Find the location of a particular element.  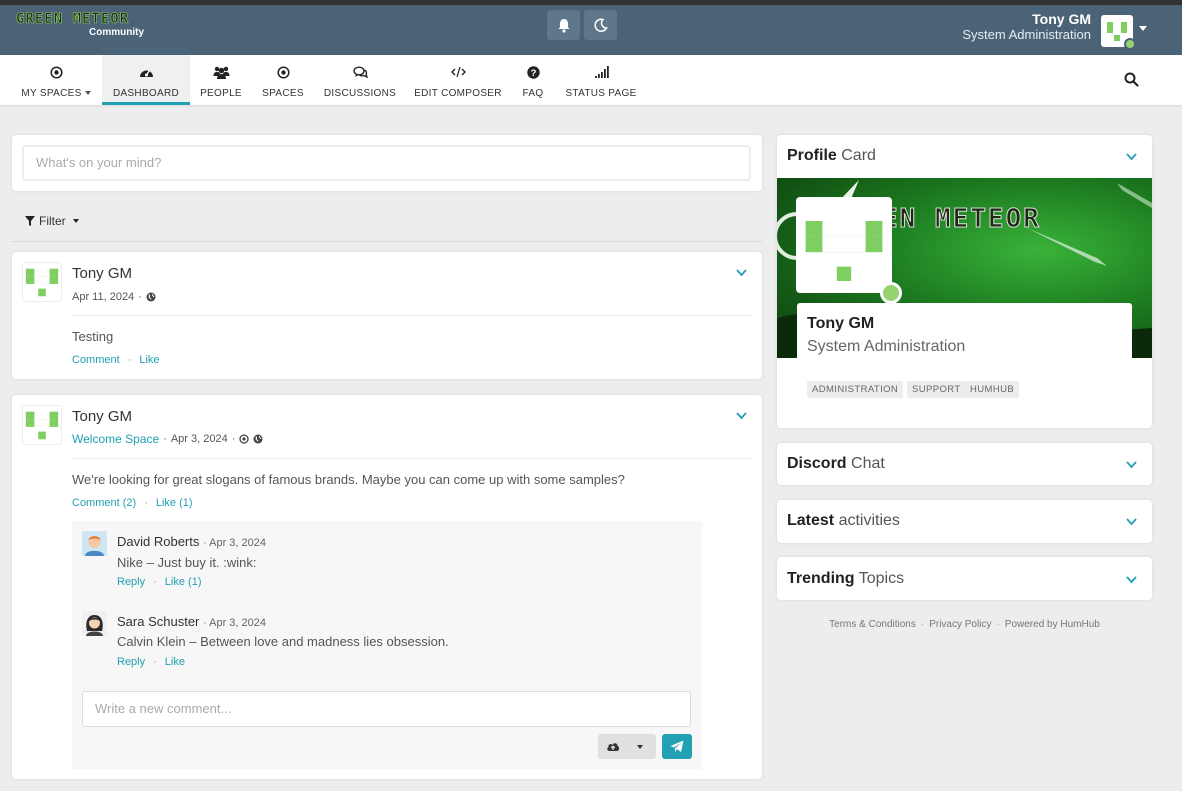

profile-tag: SUPPORT is located at coordinates (936, 389).